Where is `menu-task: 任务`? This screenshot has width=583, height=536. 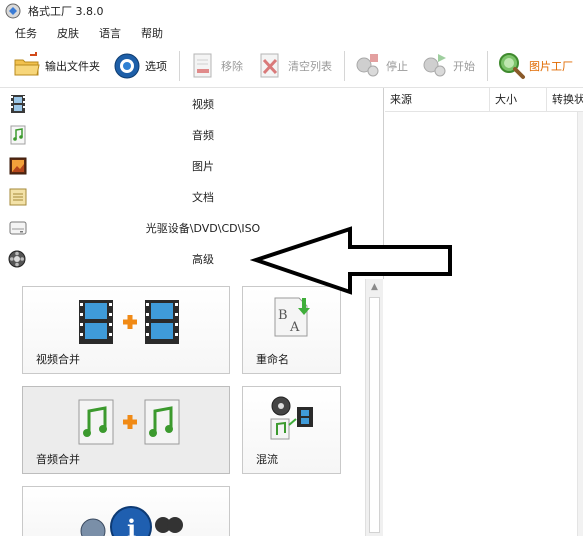
menu-task: 任务 is located at coordinates (26, 33).